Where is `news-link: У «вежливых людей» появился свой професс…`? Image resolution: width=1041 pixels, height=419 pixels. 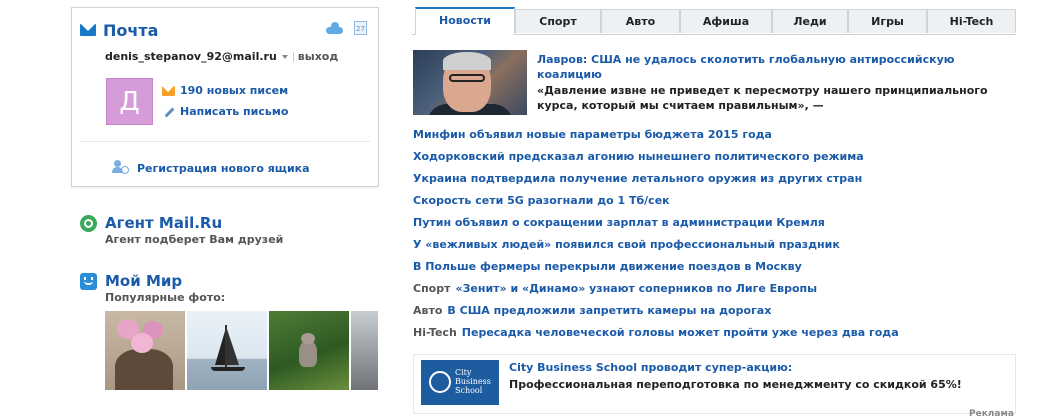
news-link: У «вежливых людей» появился свой професс… is located at coordinates (626, 244).